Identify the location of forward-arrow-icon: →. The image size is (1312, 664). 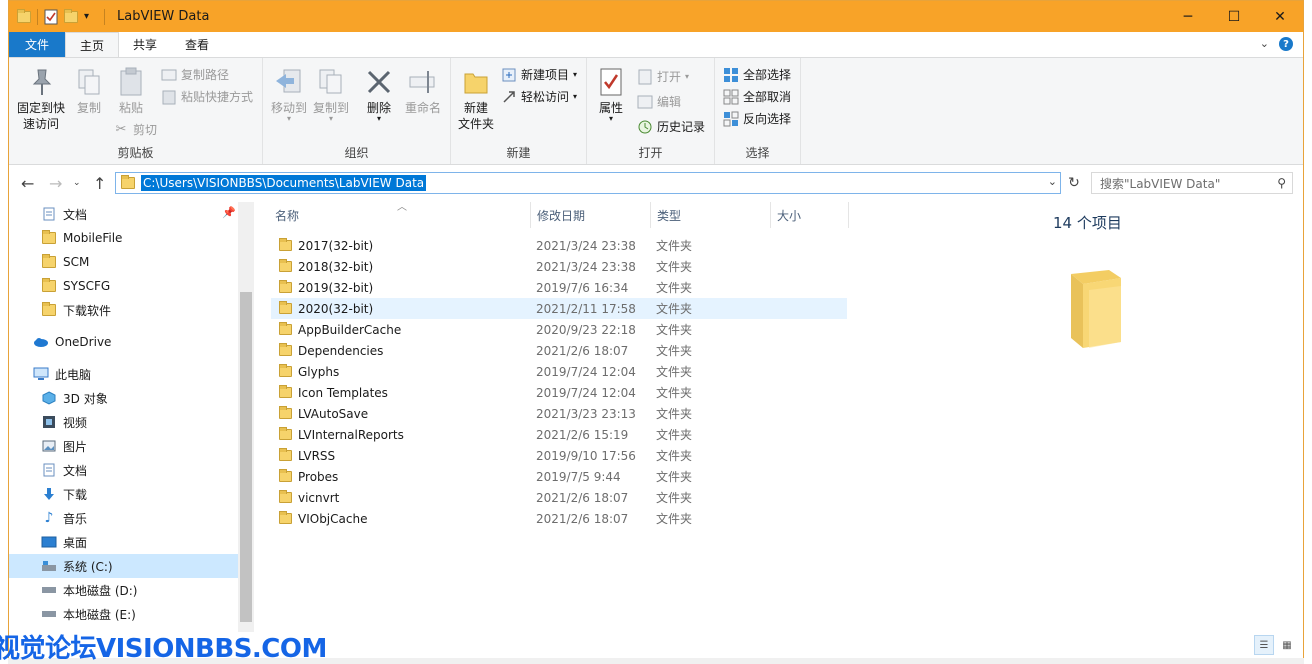
(55, 183).